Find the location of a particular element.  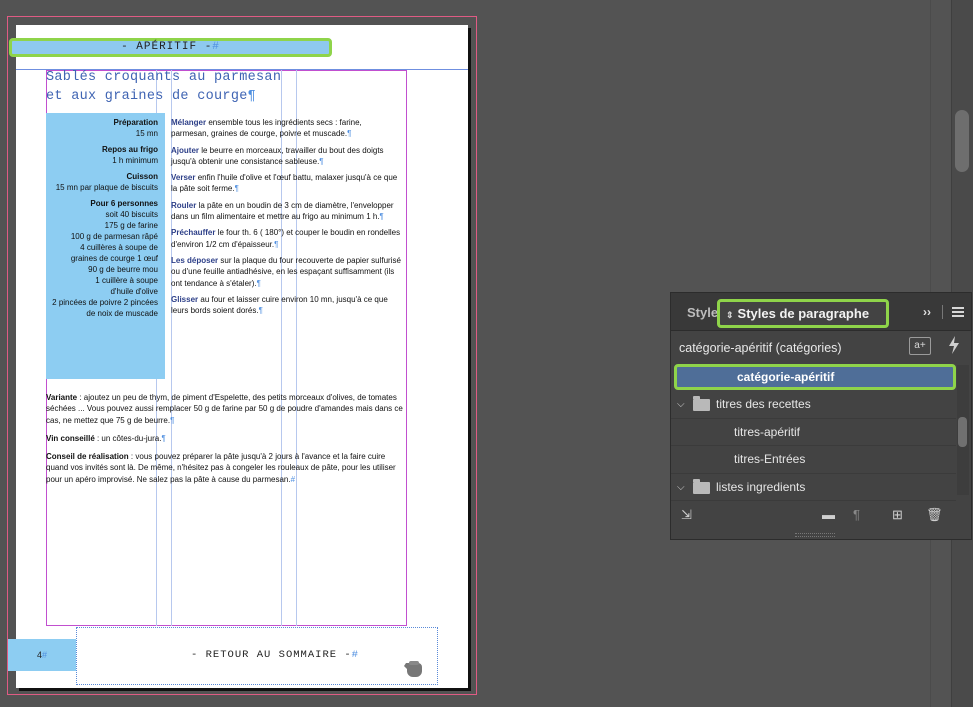

end-of-story-mark: # is located at coordinates (216, 47).